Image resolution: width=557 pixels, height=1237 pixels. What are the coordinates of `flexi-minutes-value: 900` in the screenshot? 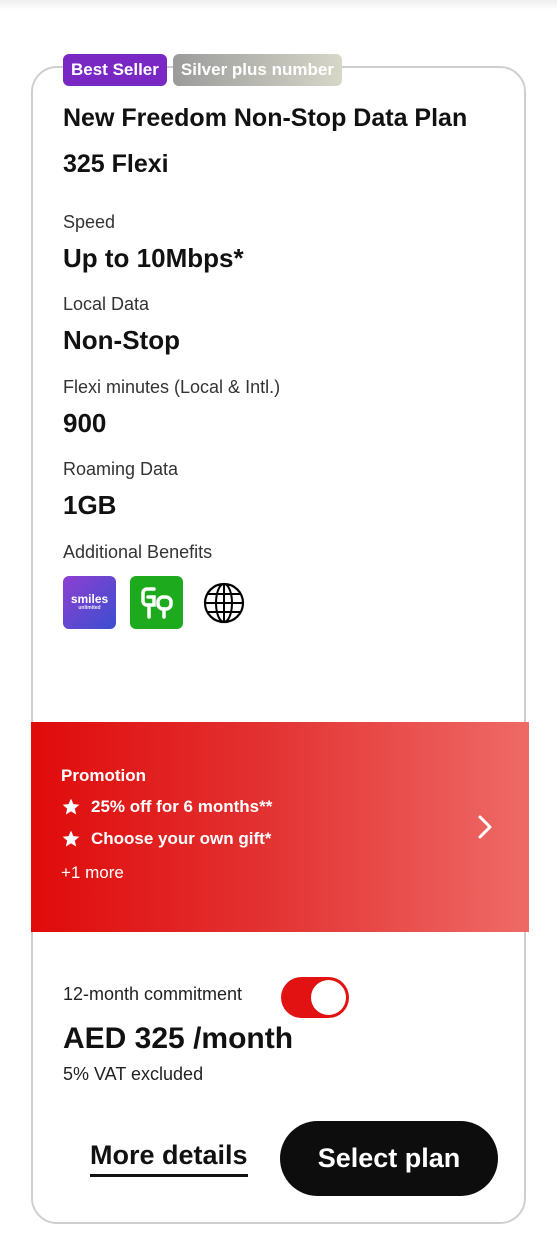 It's located at (85, 423).